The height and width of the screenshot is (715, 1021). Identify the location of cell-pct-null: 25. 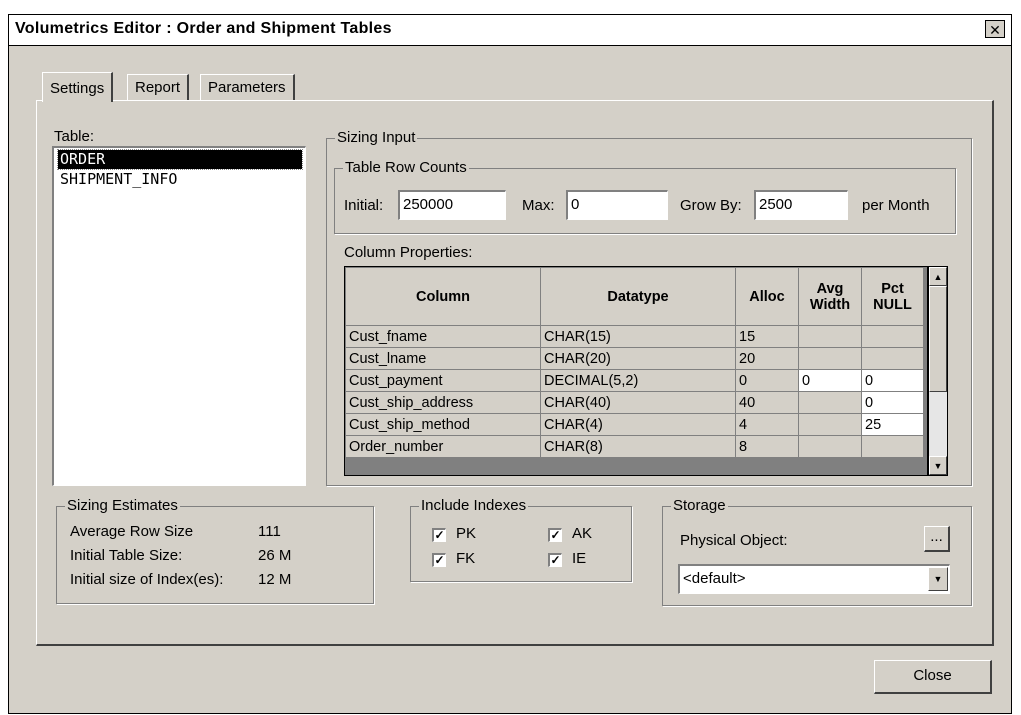
(892, 424).